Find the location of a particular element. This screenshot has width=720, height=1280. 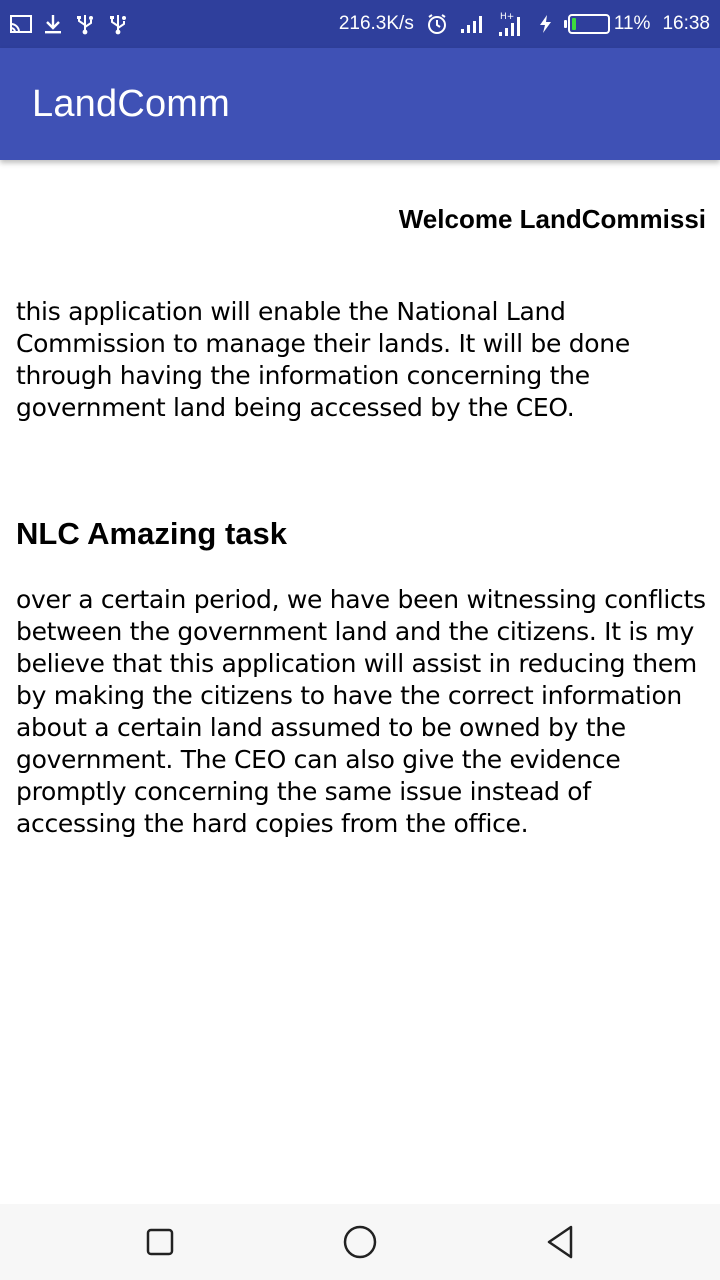

status-right: 216.3K/s H+ 11% 16:38 is located at coordinates (524, 24).